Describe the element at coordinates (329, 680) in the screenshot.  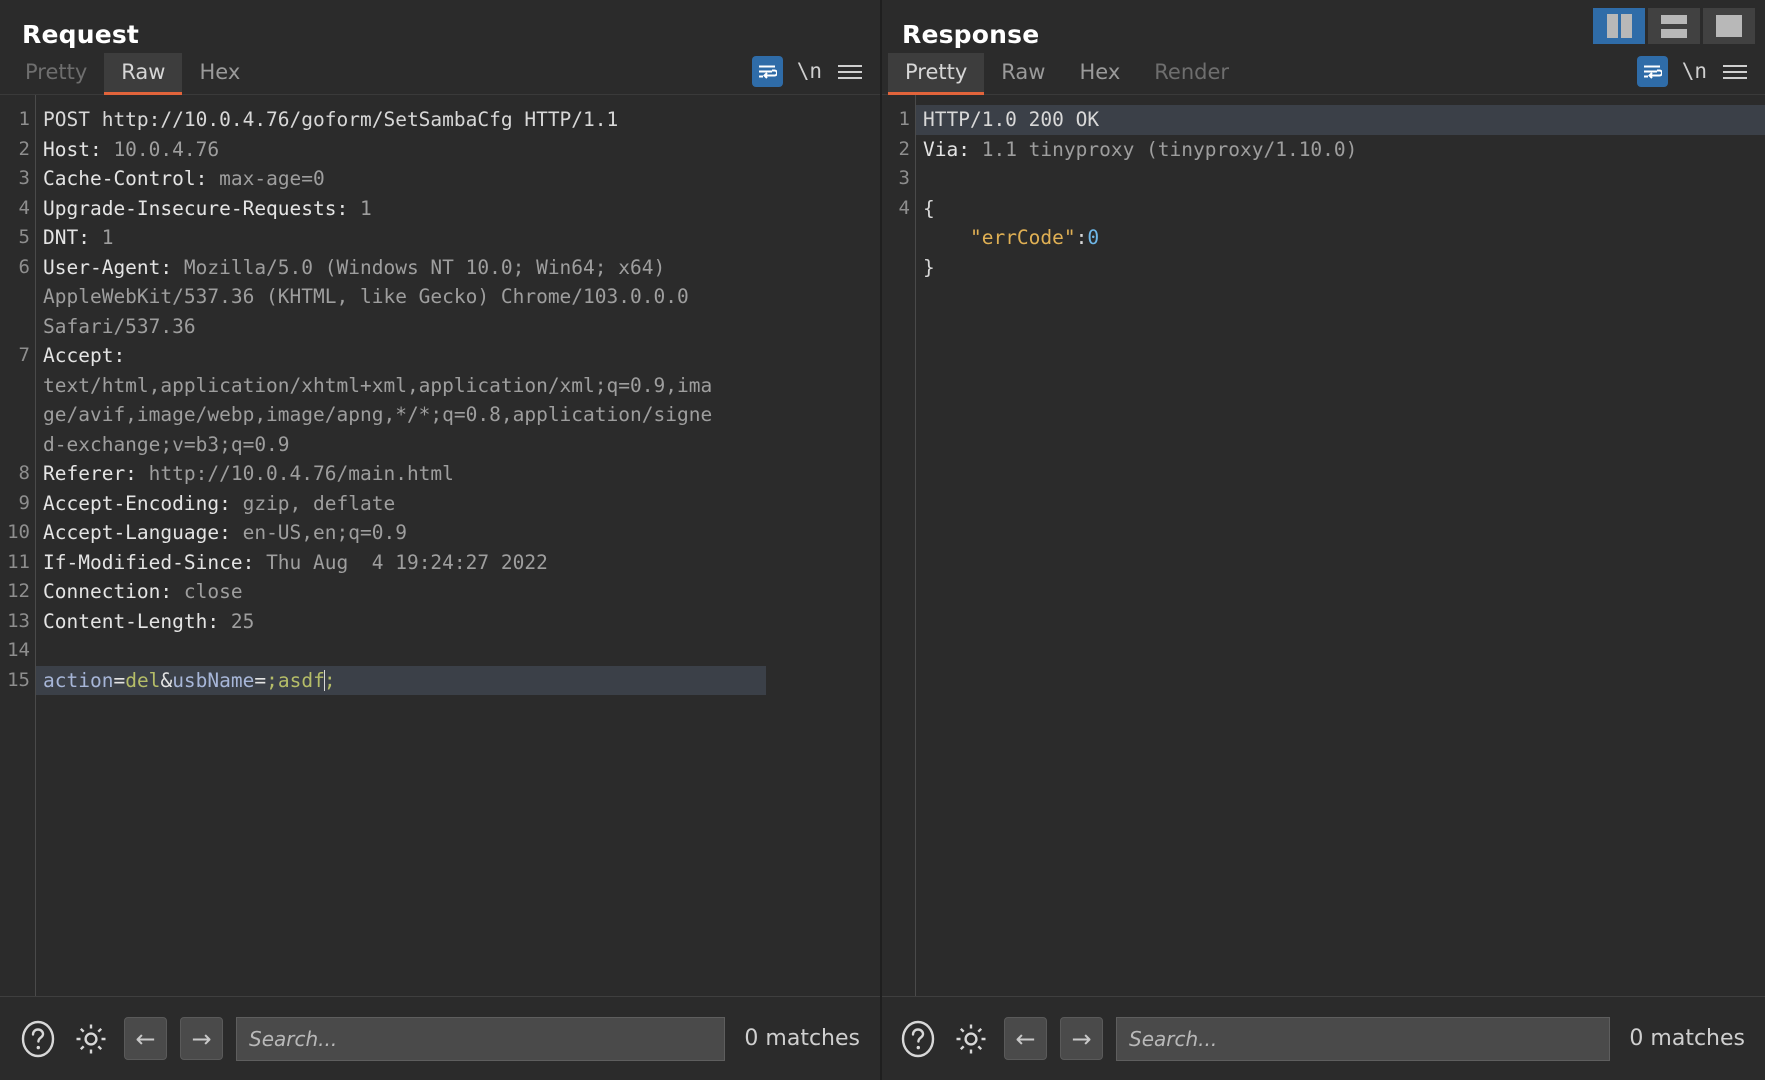
I see `param-value-tail: ;` at that location.